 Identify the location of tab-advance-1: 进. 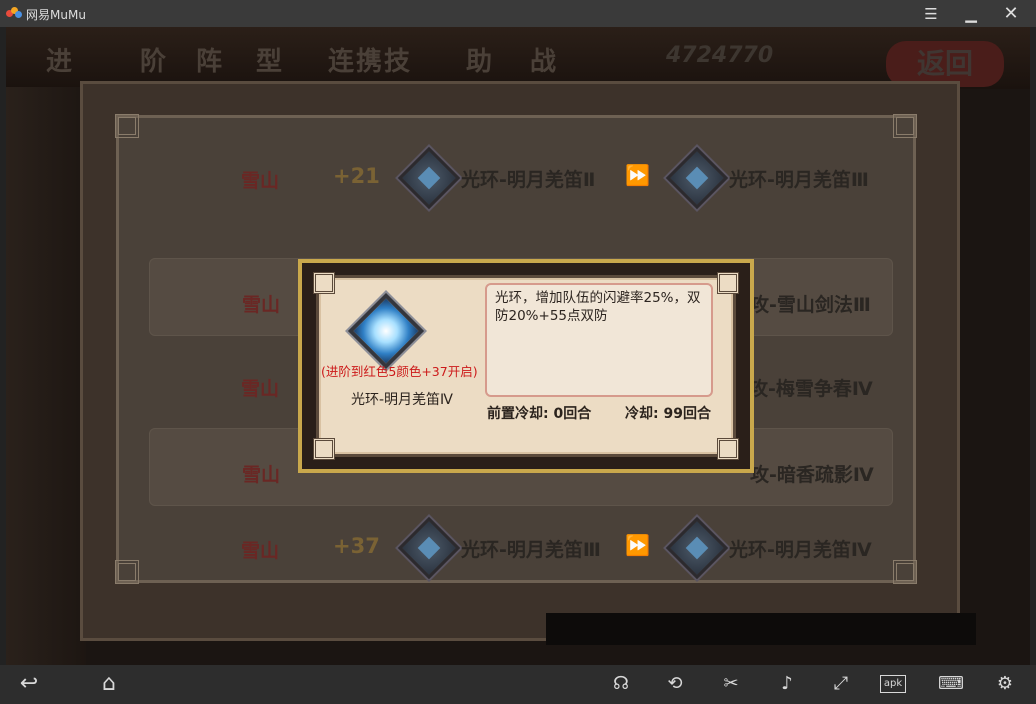
(60, 59).